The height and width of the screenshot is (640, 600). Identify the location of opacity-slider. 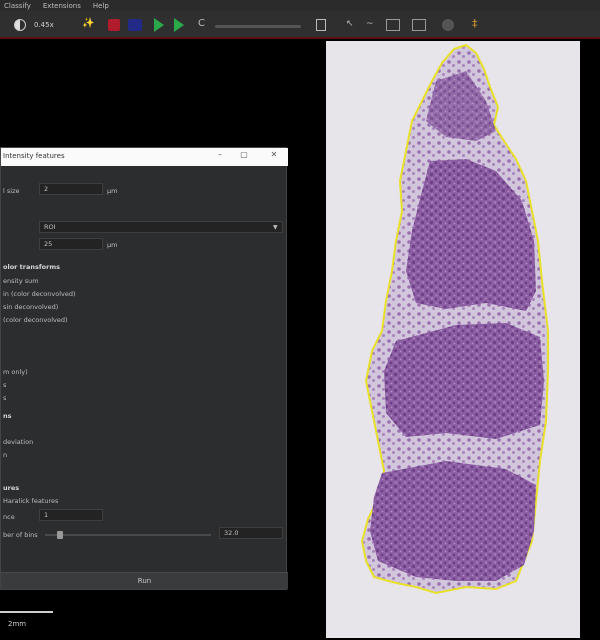
(258, 26).